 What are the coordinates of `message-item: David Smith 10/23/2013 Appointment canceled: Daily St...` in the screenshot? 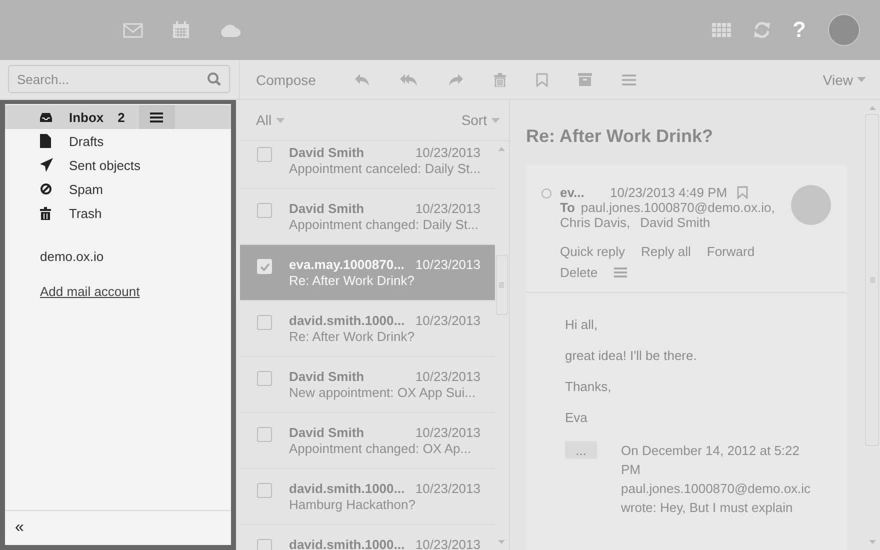 It's located at (367, 165).